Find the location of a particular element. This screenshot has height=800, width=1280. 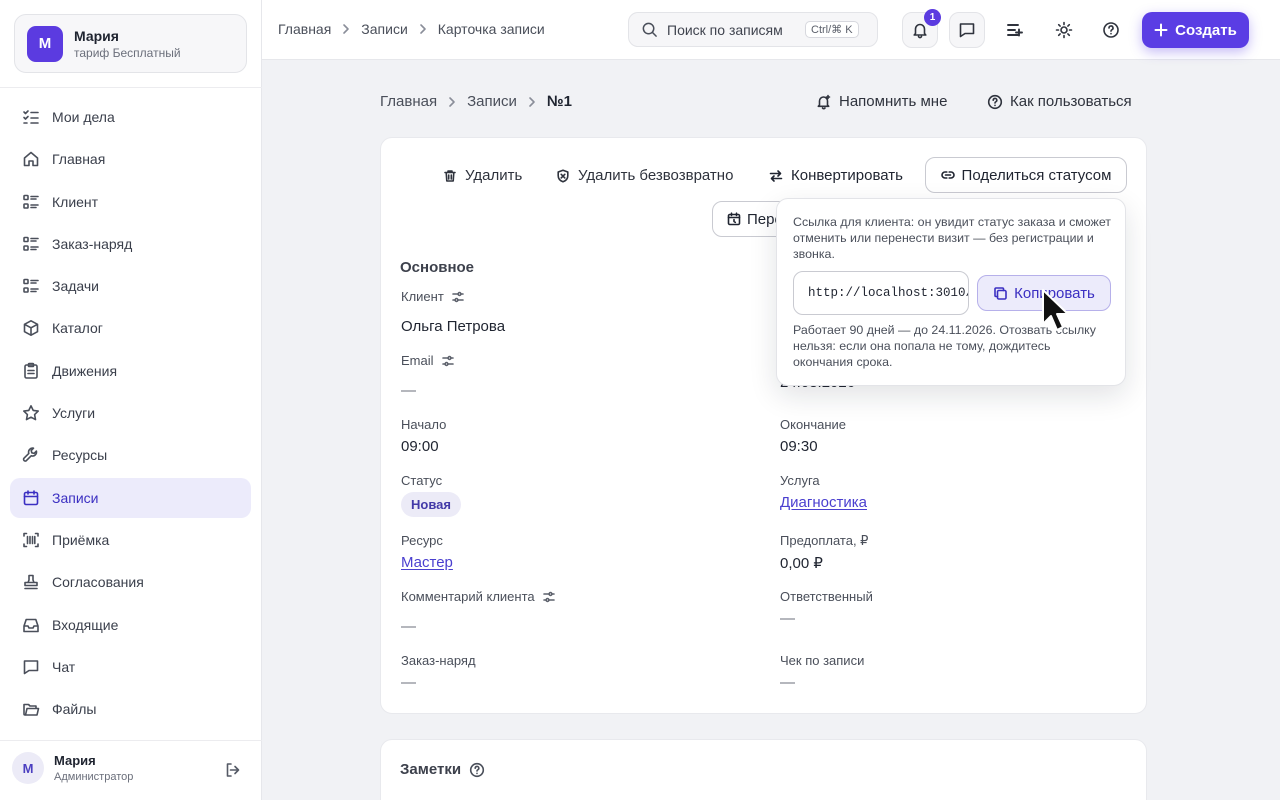

sidebar-item-label: Ресурсы is located at coordinates (80, 455).